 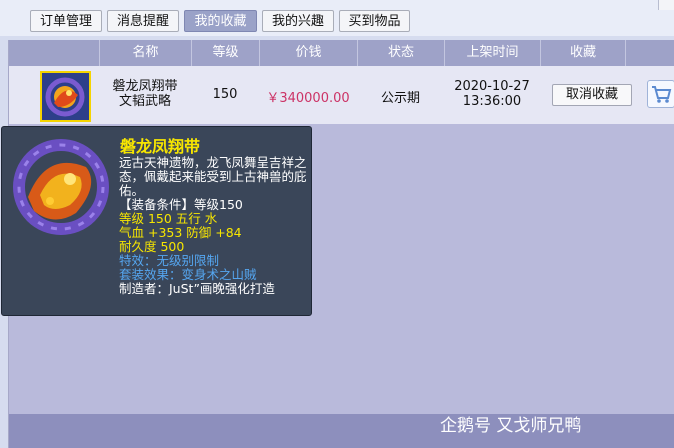 What do you see at coordinates (400, 98) in the screenshot?
I see `item-status: 公示期` at bounding box center [400, 98].